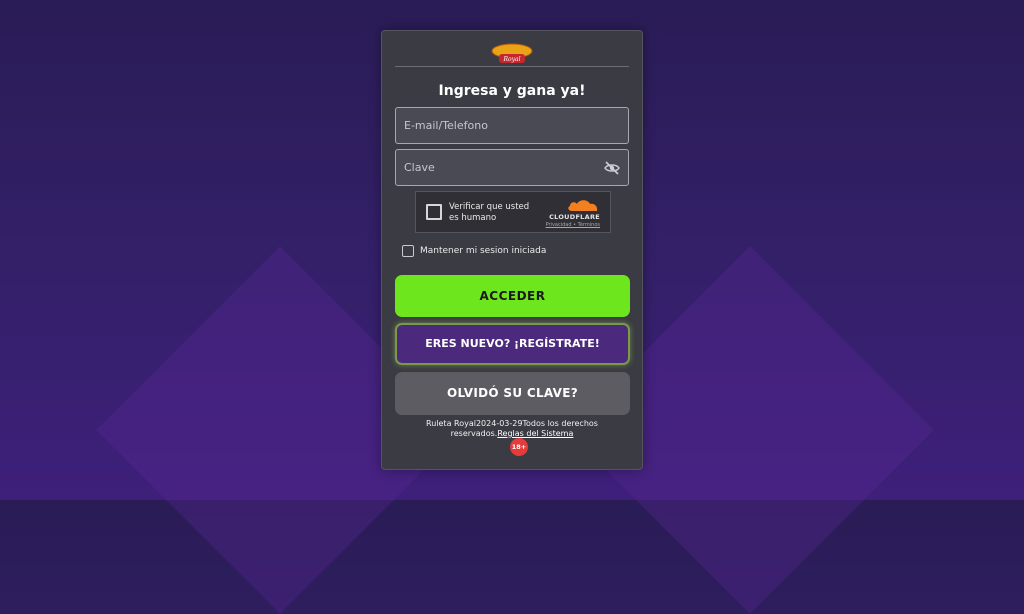  What do you see at coordinates (519, 447) in the screenshot?
I see `age-badge: 18+` at bounding box center [519, 447].